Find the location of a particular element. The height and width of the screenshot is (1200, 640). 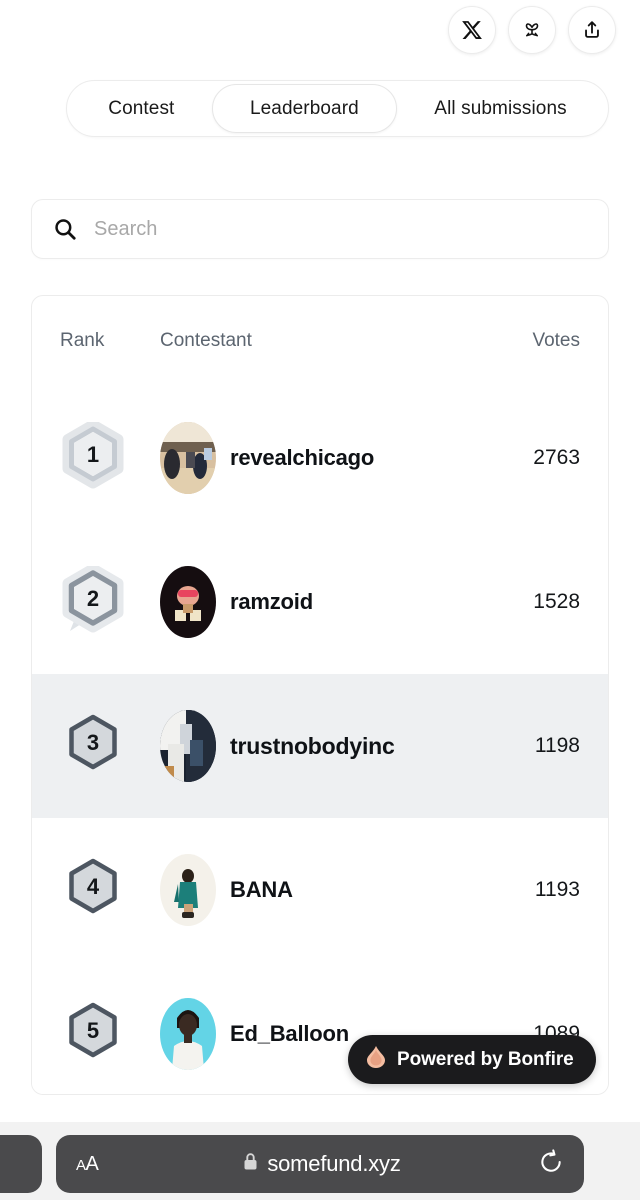

svg-text: 4 is located at coordinates (93, 886).